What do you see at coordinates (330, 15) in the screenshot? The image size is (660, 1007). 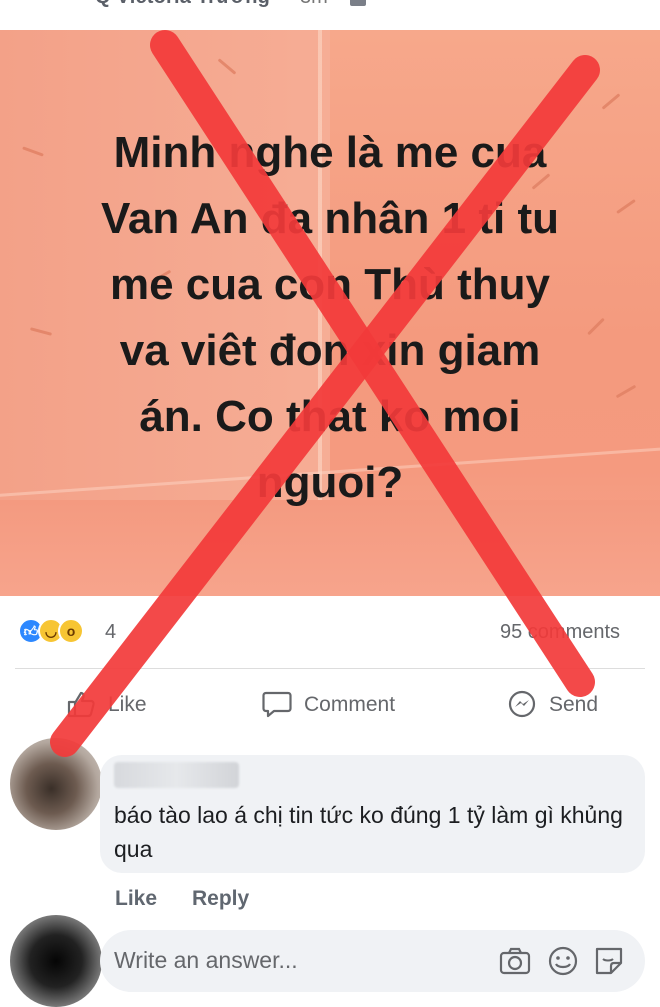 I see `post-header: Q Victoria Trương 3m` at bounding box center [330, 15].